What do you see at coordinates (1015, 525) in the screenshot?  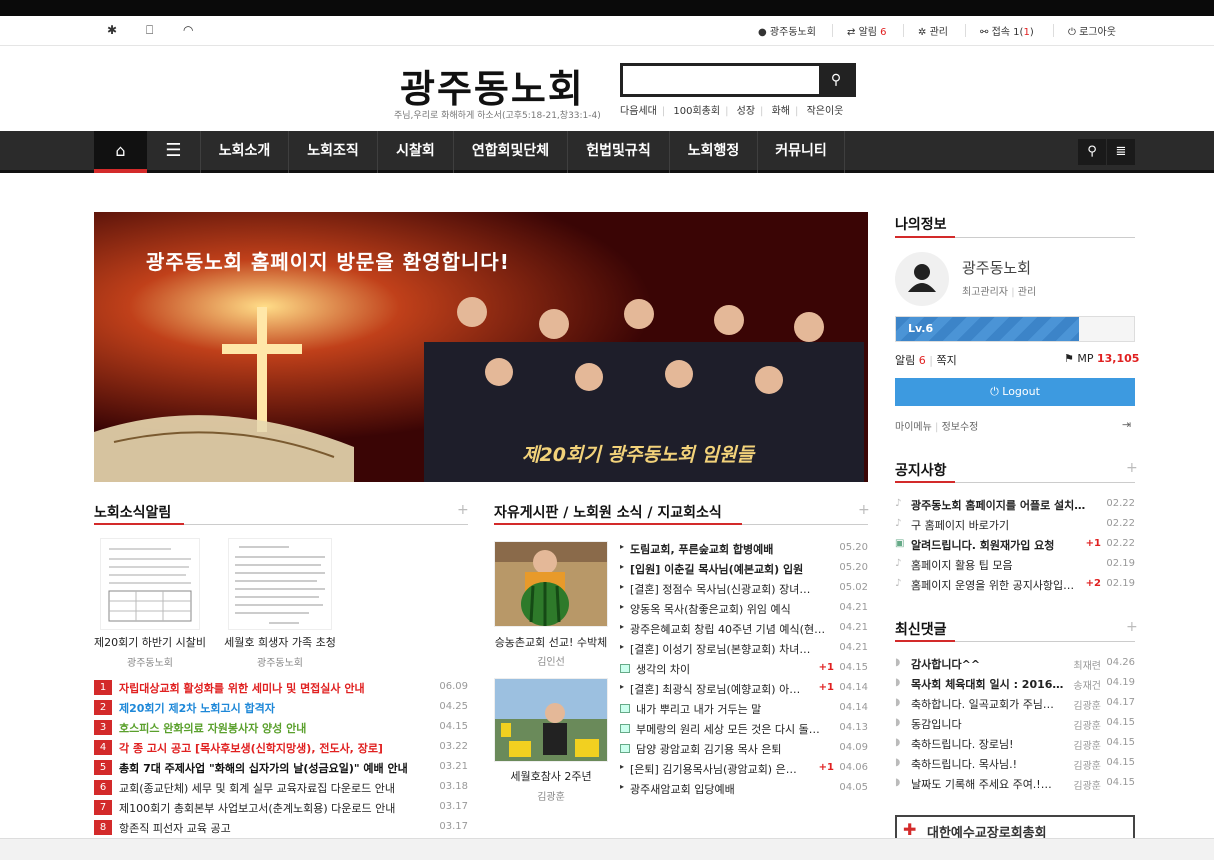 I see `notice-list-item: ♪ 구 홈페이지 바로가기 02.22` at bounding box center [1015, 525].